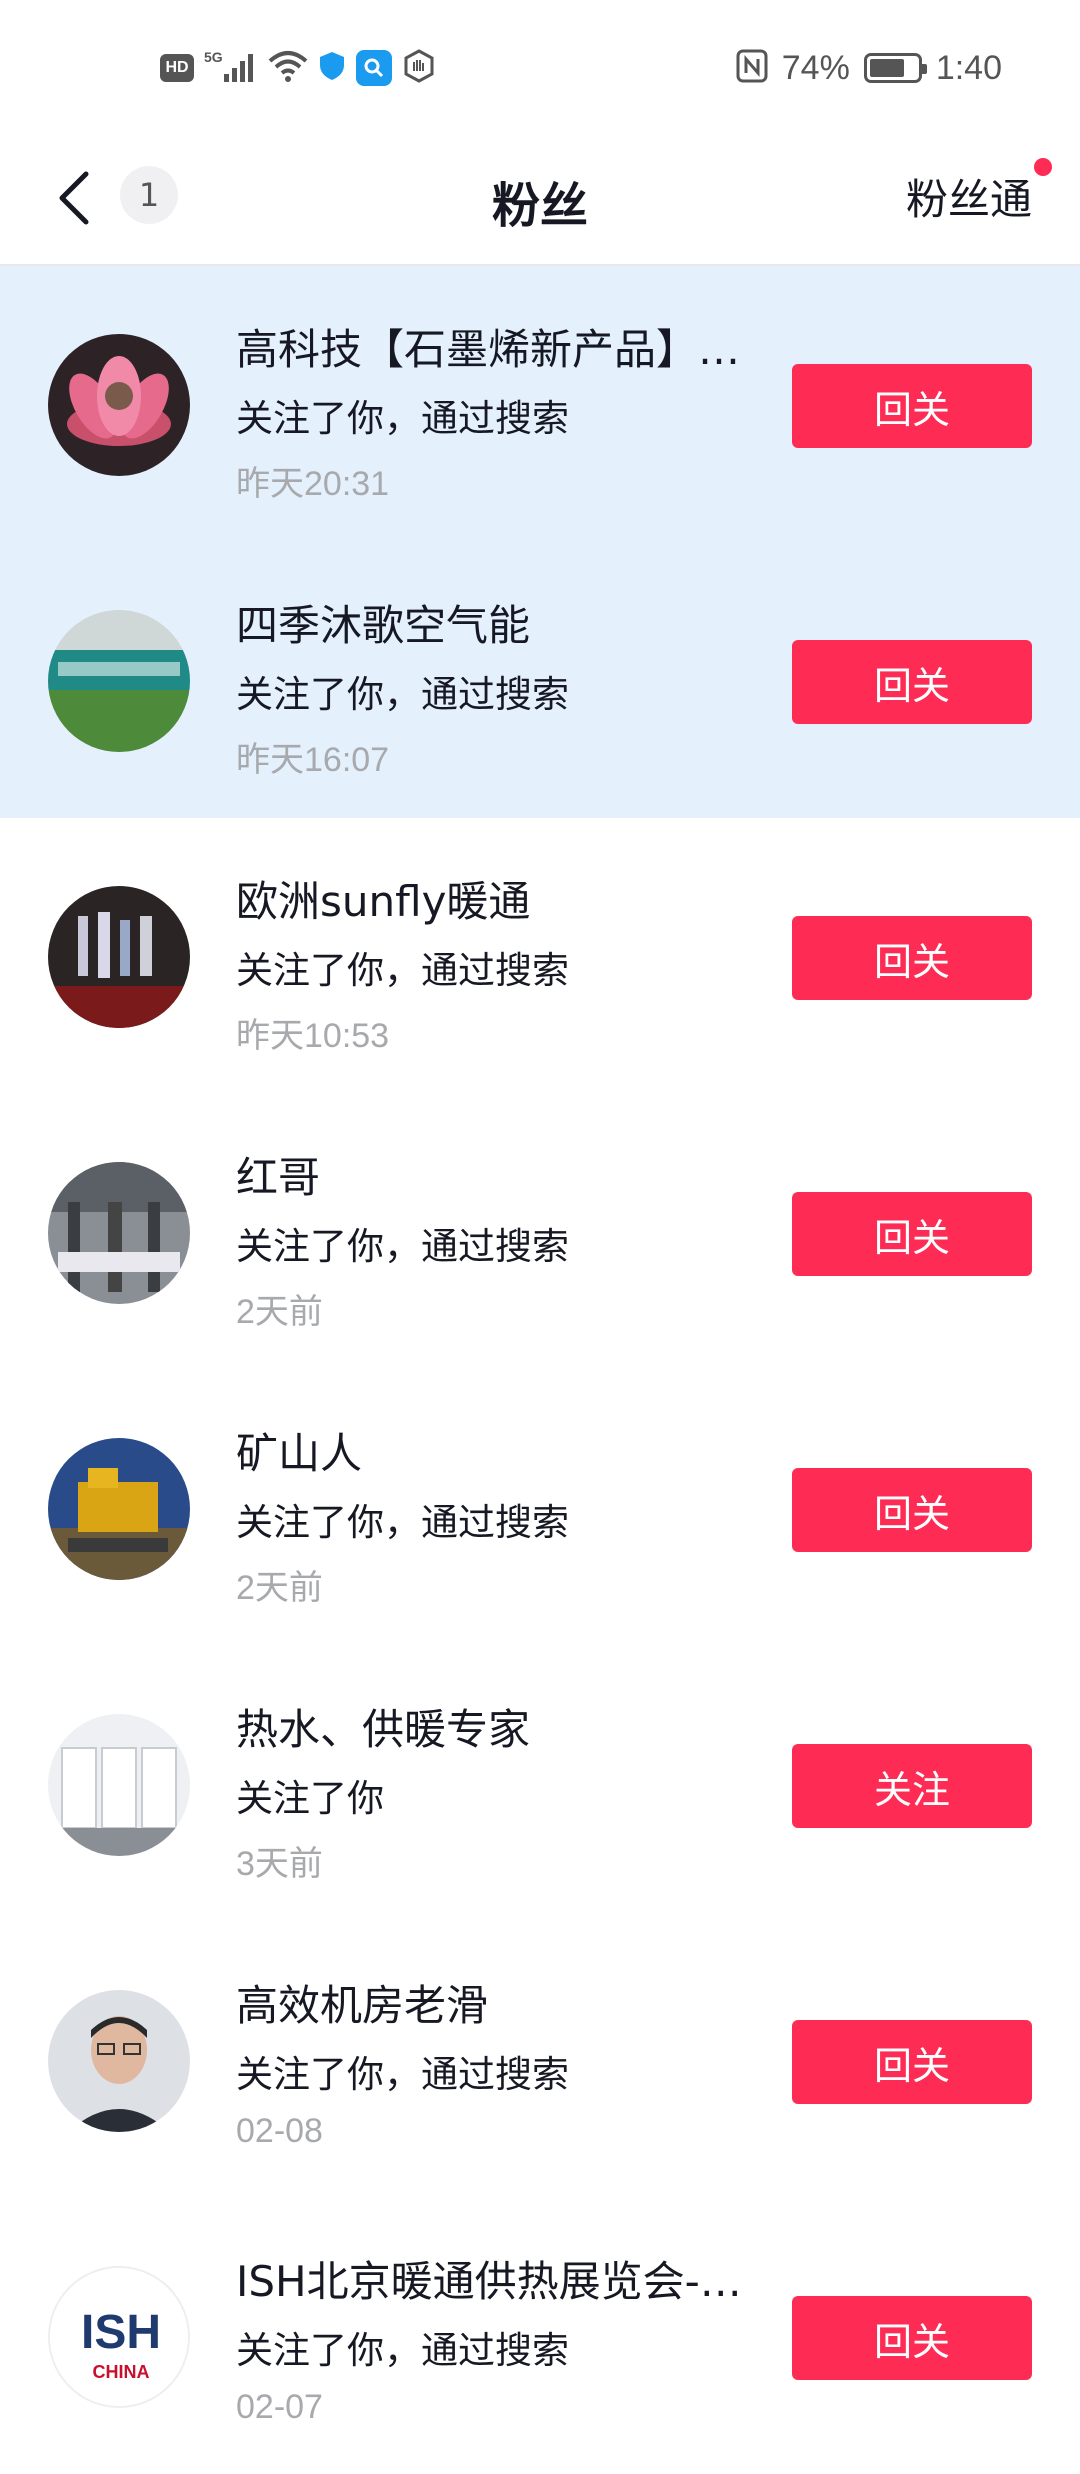  I want to click on list-item: 高效机房老滑 关注了你，通过搜索 02-08 回关, so click(540, 2060).